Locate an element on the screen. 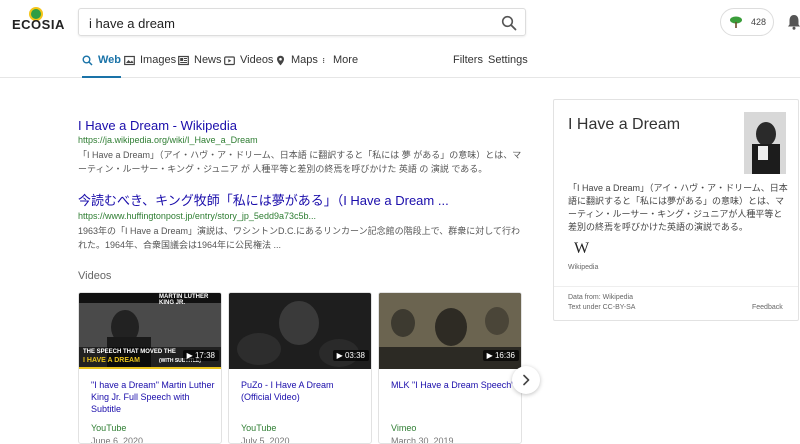 The height and width of the screenshot is (444, 800). panel-title: I Have a Dream is located at coordinates (624, 124).